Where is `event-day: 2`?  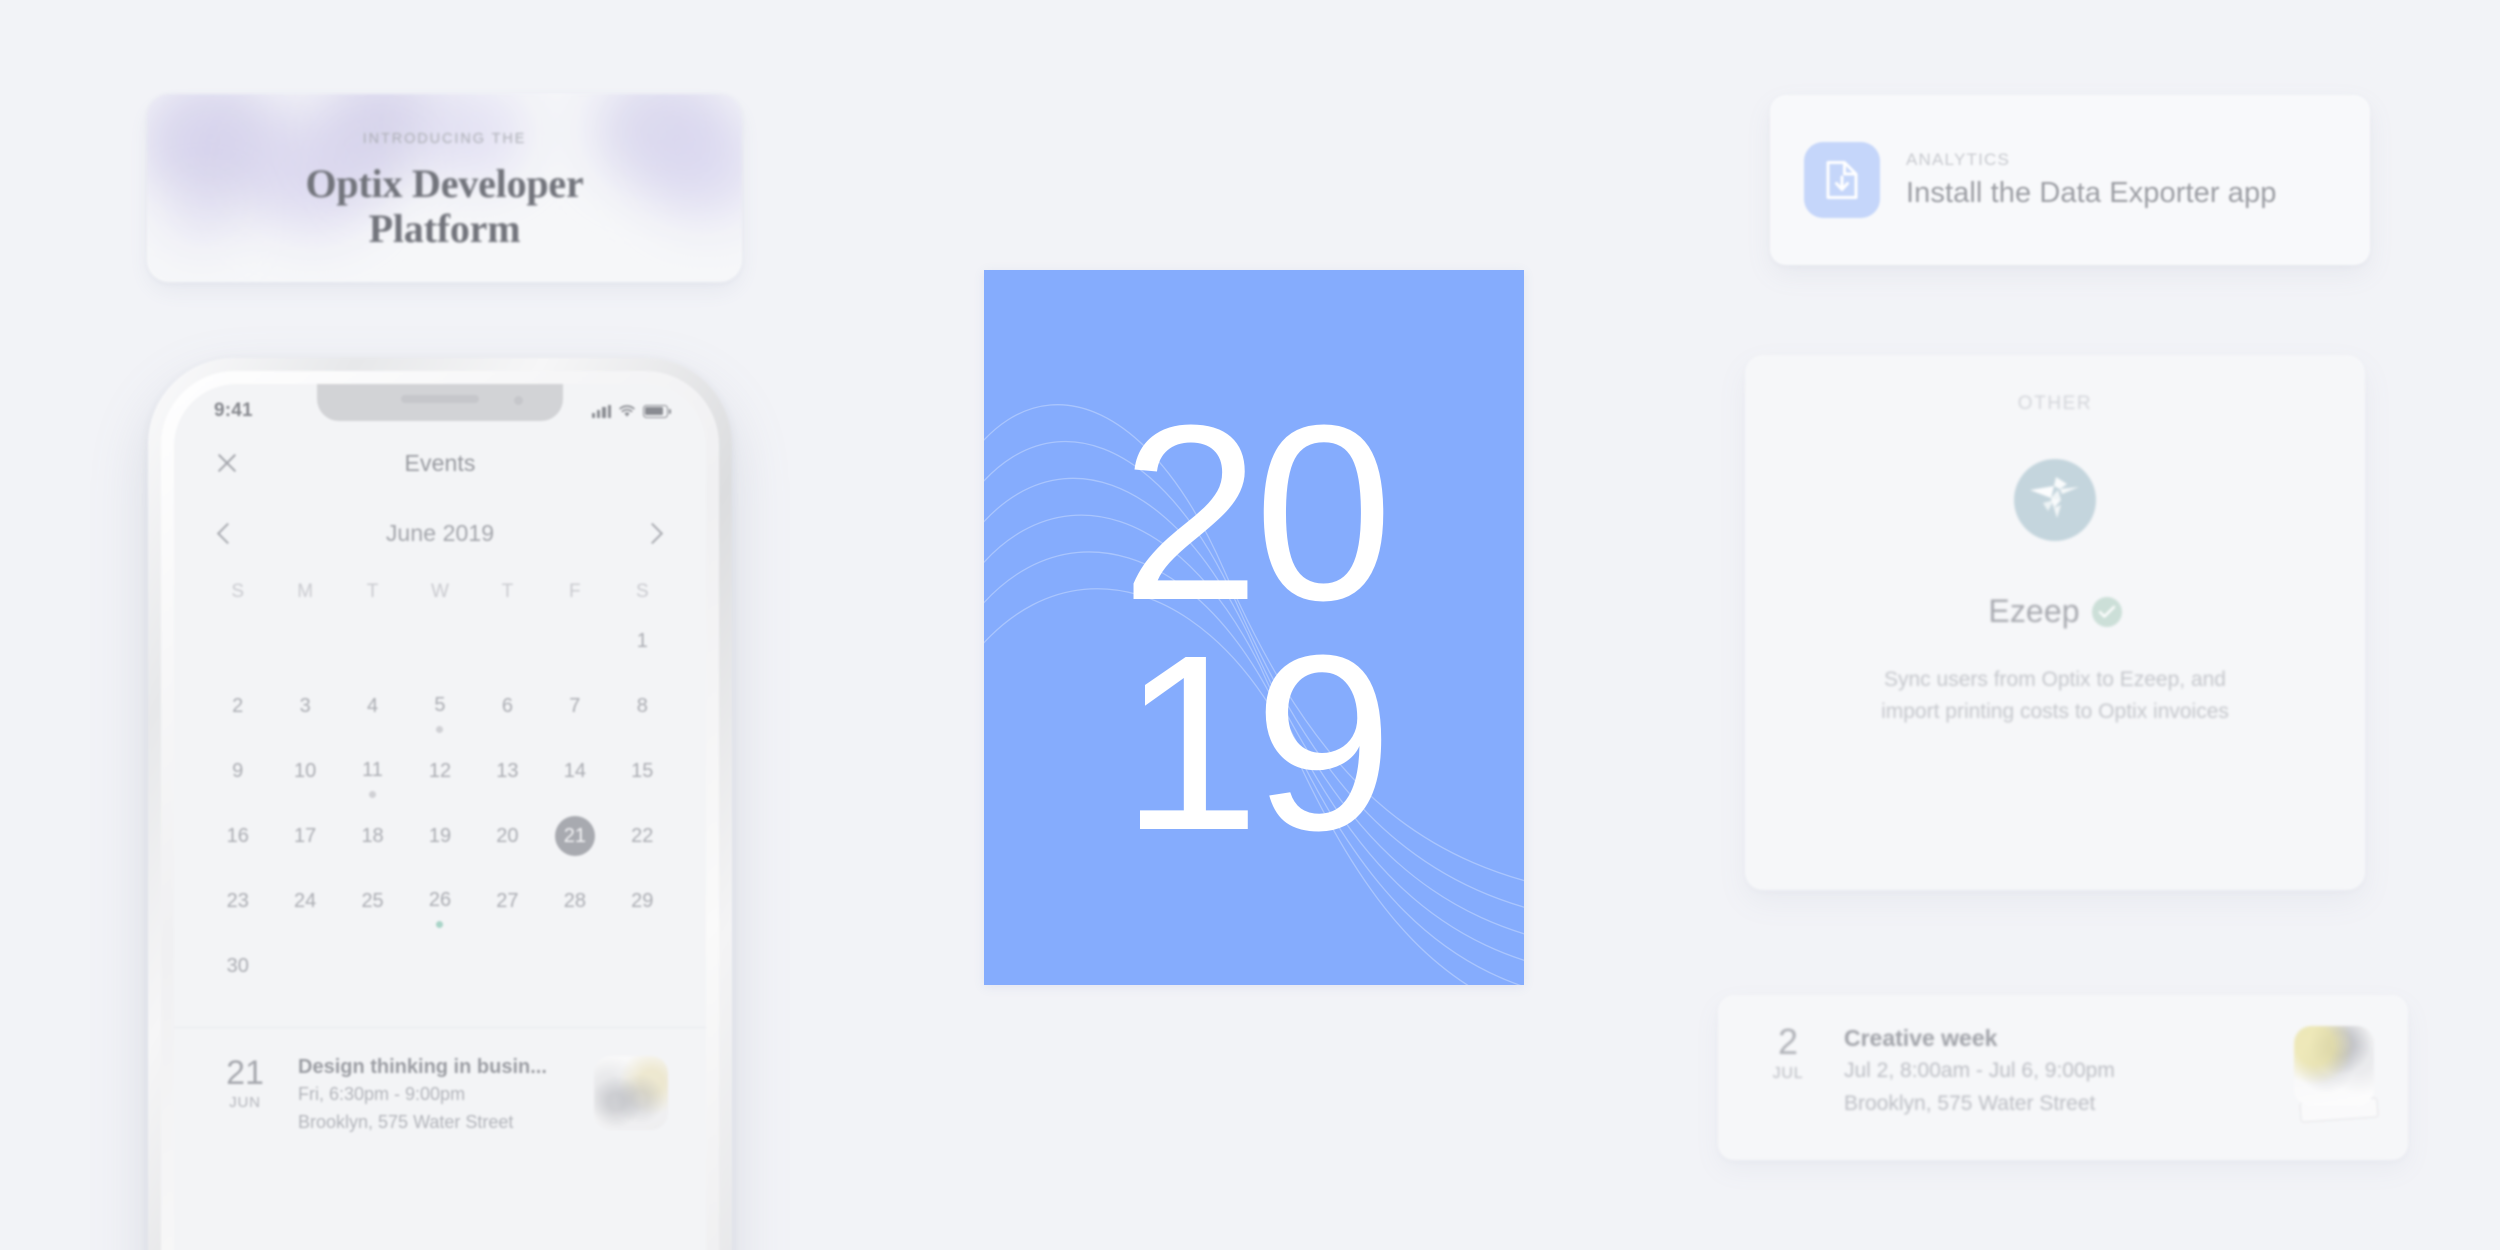
event-day: 2 is located at coordinates (1788, 1041).